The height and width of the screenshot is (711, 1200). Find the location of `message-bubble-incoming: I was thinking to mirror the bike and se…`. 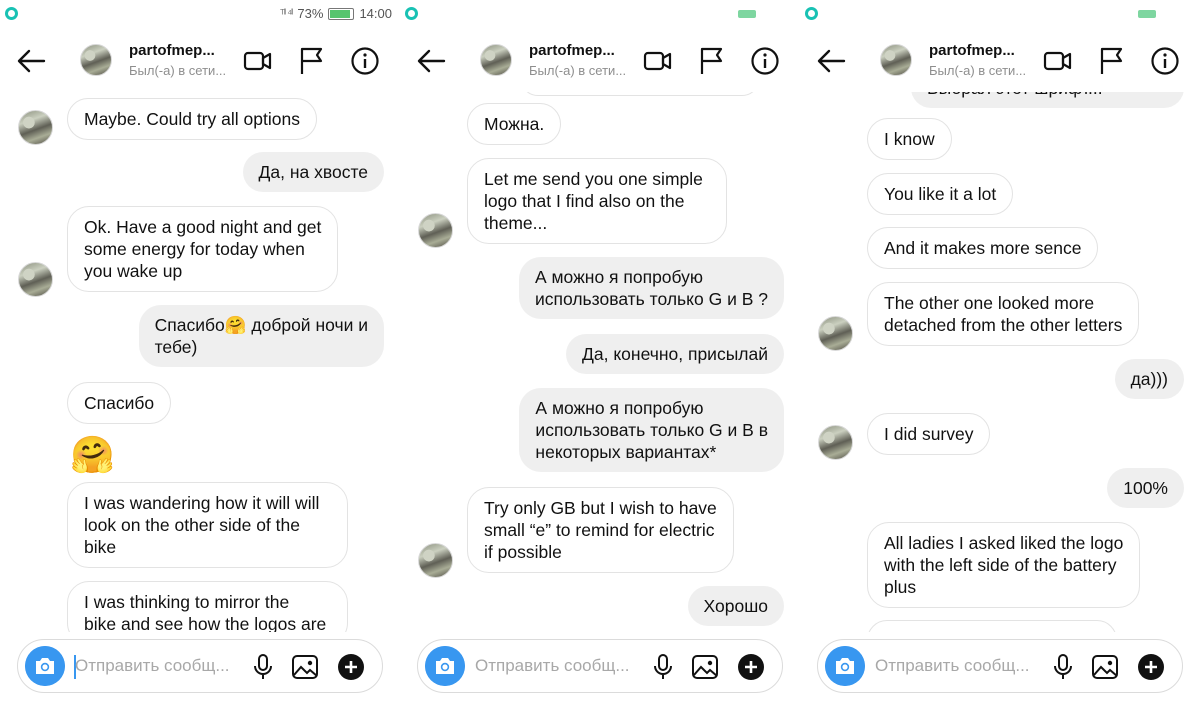

message-bubble-incoming: I was thinking to mirror the bike and se… is located at coordinates (207, 606).